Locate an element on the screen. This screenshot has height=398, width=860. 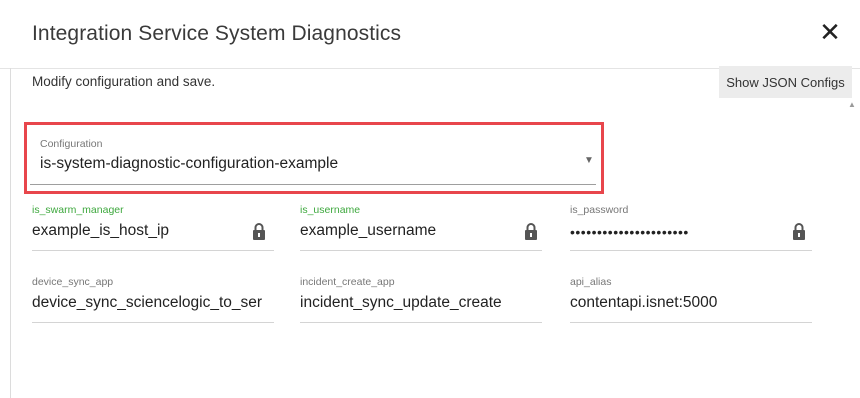
device-sync-app-input: device_sync_sciencelogic_to_ser is located at coordinates (153, 303).